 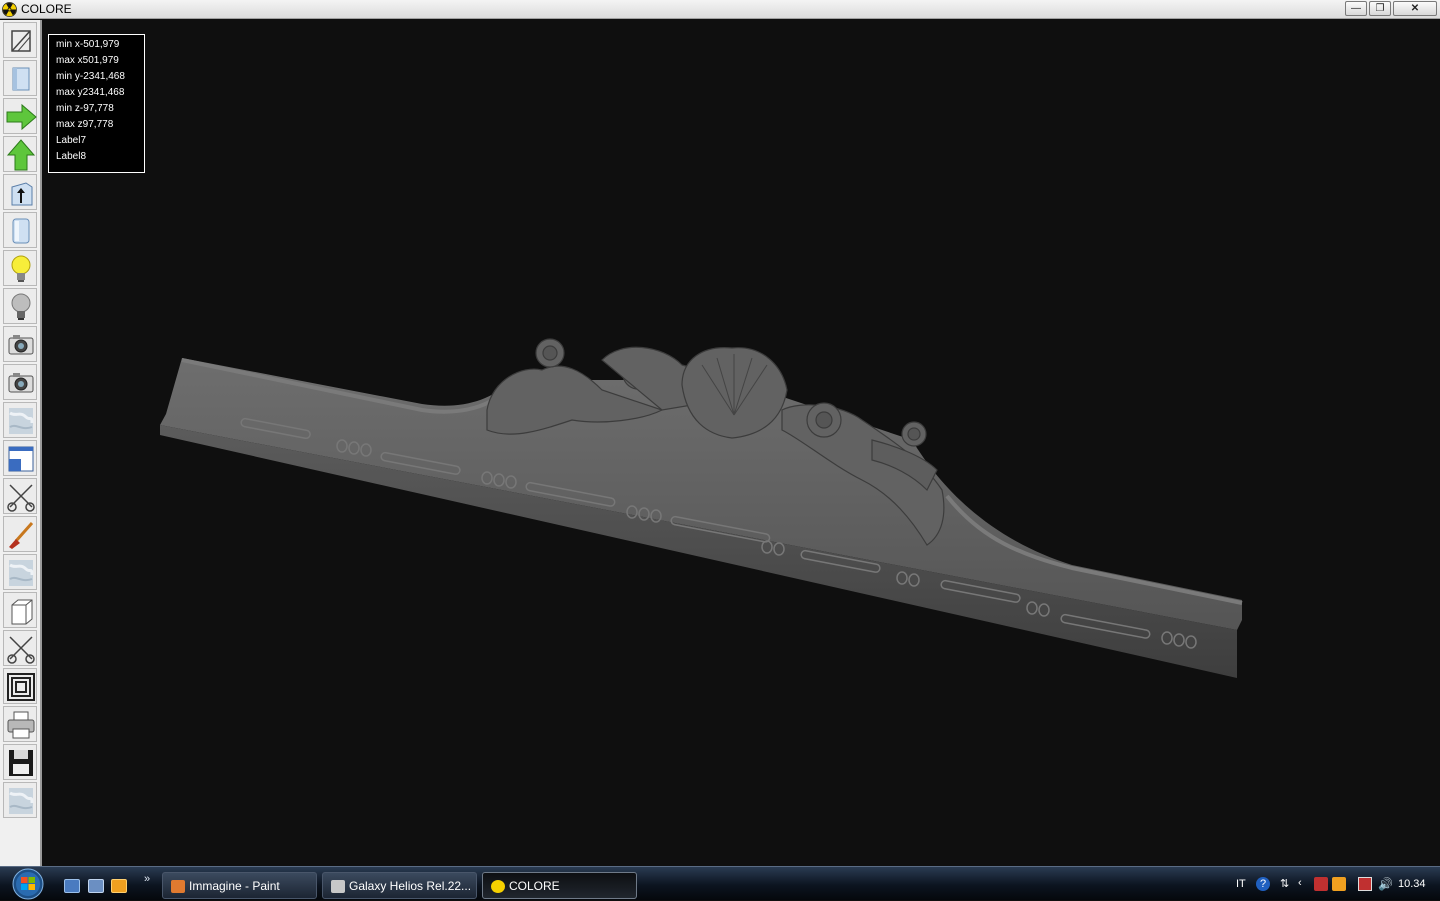 I want to click on quick-launch-more: », so click(x=147, y=879).